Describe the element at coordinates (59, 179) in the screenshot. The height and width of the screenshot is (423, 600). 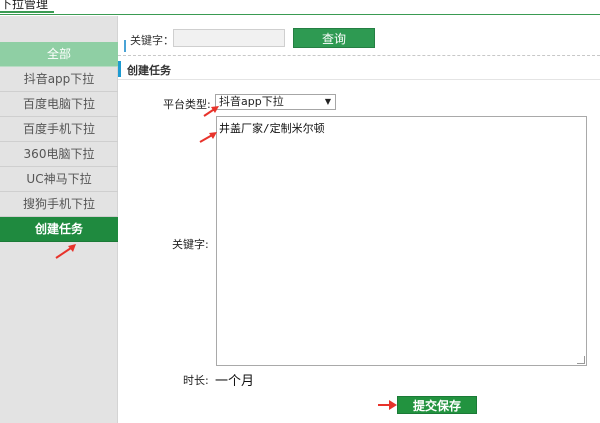
I see `sidebar-item-uc-shenma: UC神马下拉` at that location.